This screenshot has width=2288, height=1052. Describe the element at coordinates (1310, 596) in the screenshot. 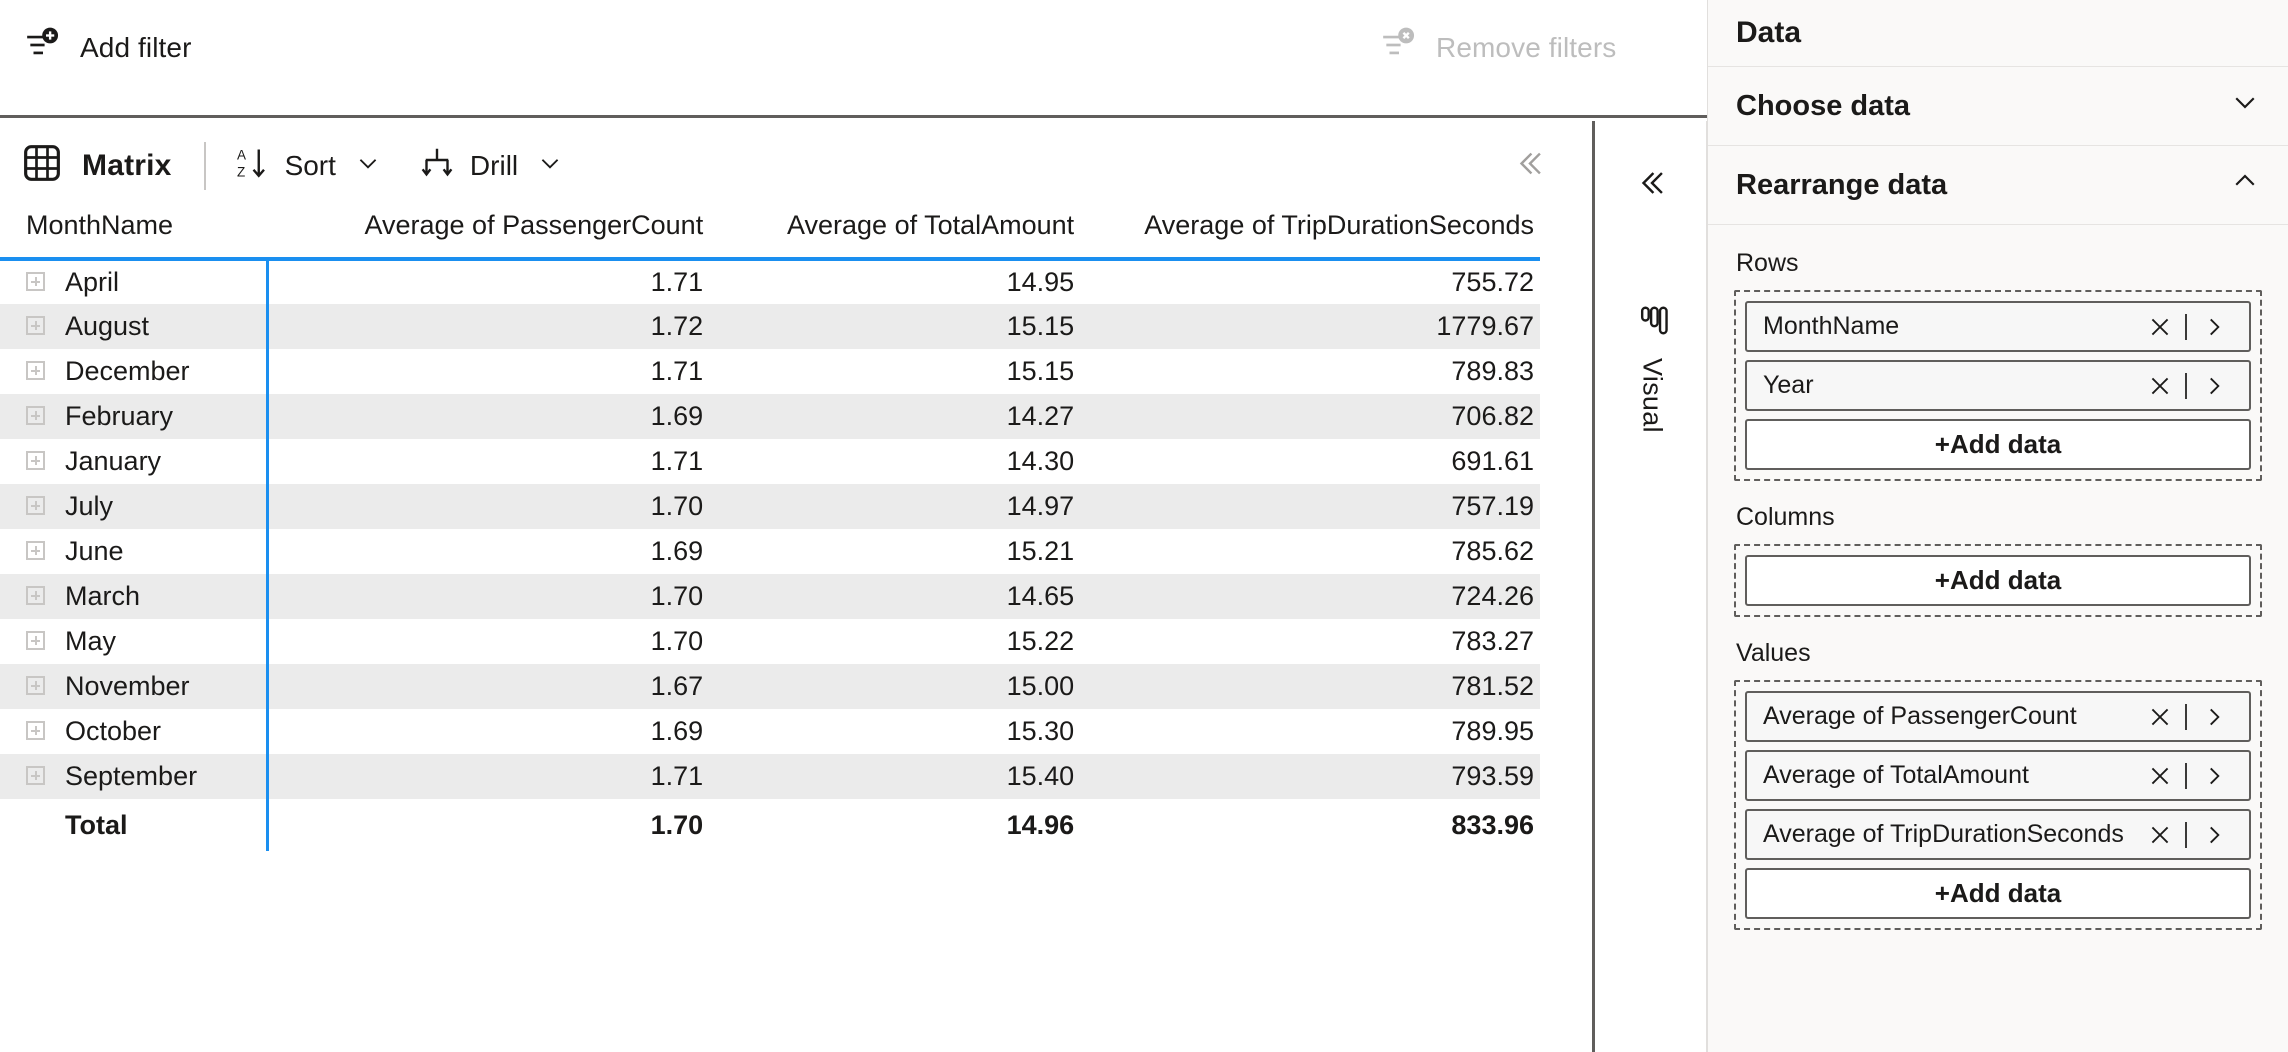

I see `value-cell-tripduration: 724.26` at that location.